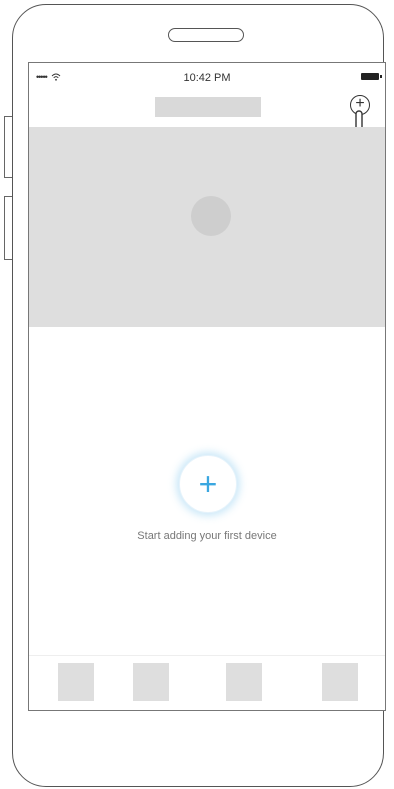 The image size is (394, 789). Describe the element at coordinates (211, 216) in the screenshot. I see `banner-image-placeholder` at that location.